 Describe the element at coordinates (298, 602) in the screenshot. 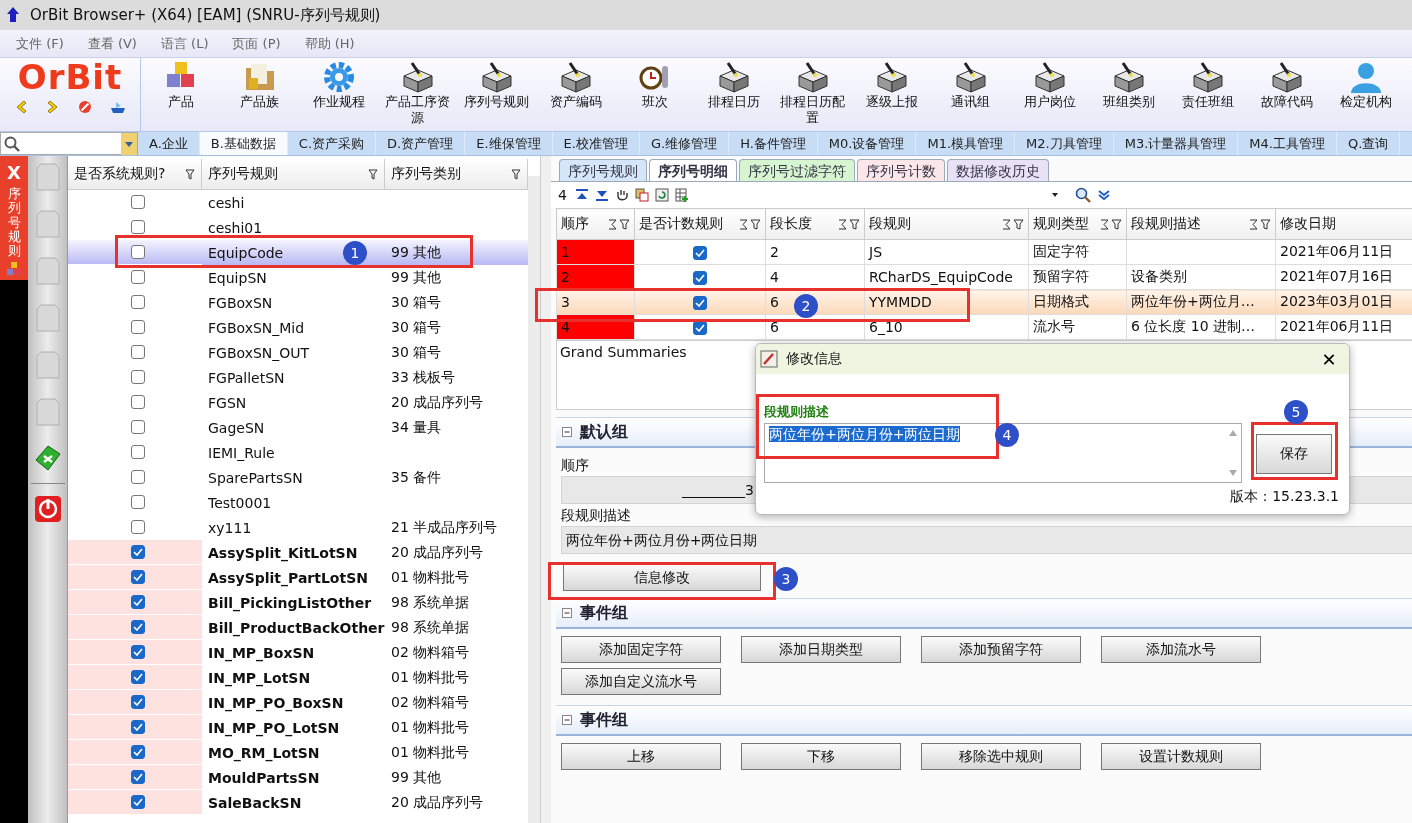

I see `table-row: Bill_PickingListOther 98 系统单据` at that location.